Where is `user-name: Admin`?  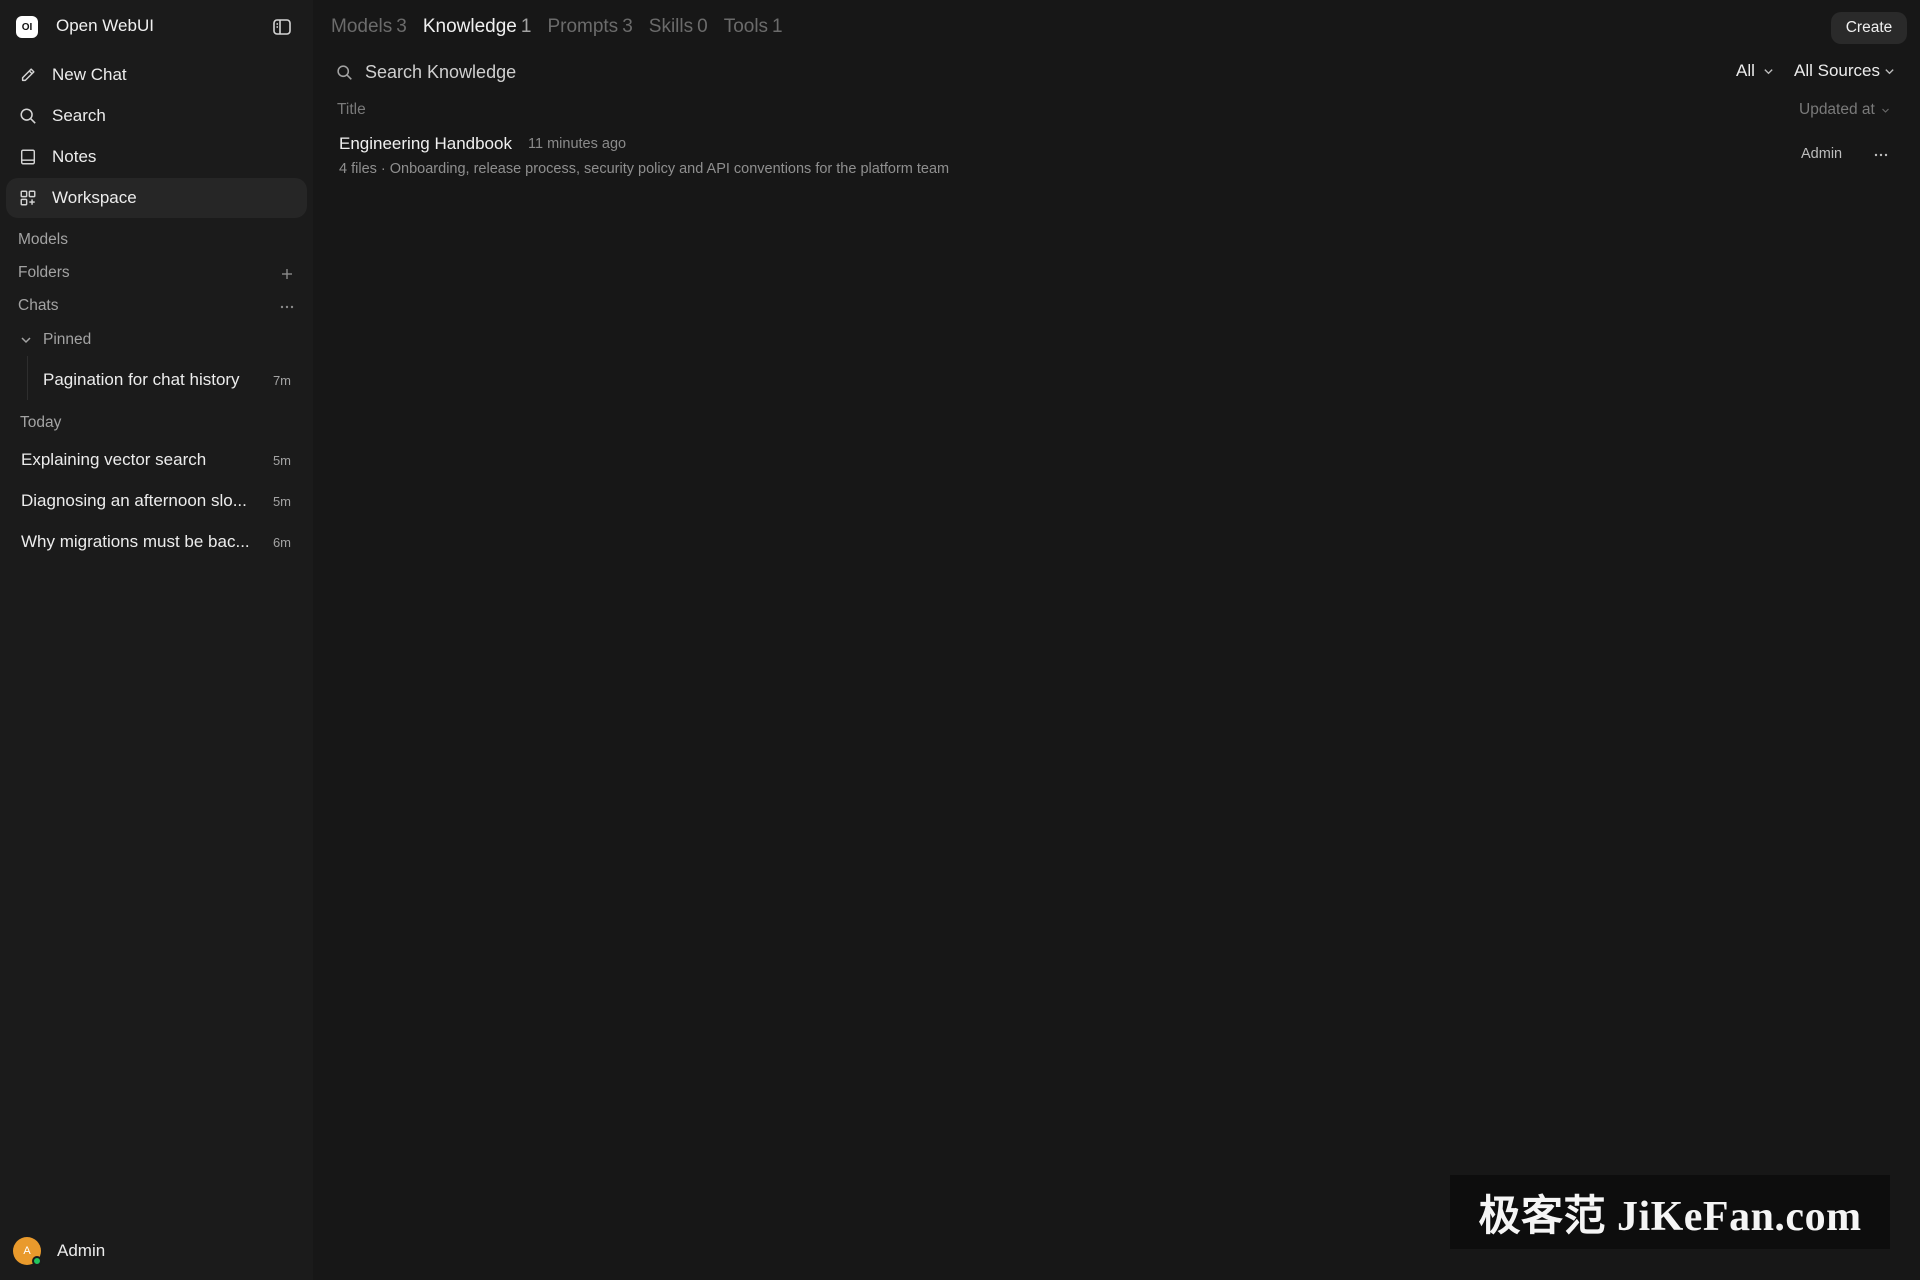 user-name: Admin is located at coordinates (81, 1250).